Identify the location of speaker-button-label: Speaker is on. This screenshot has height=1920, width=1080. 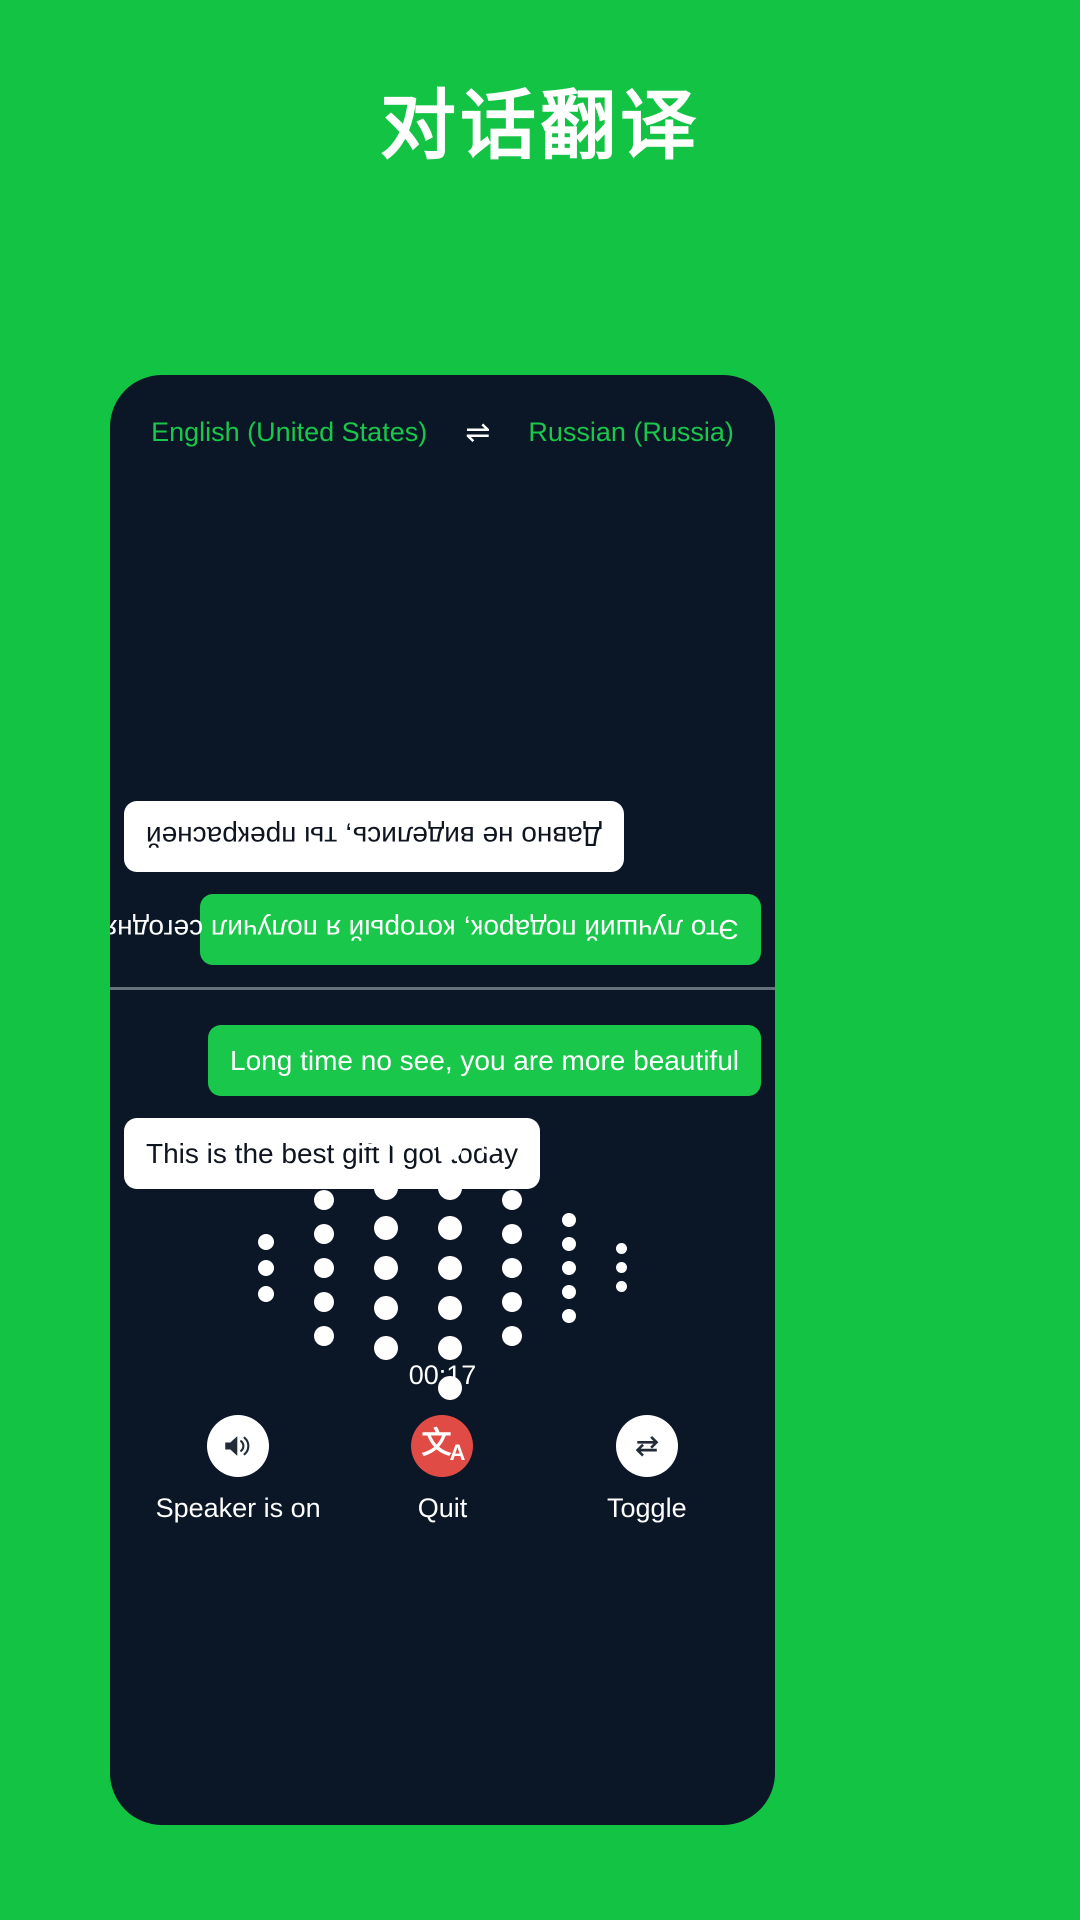
(238, 1508).